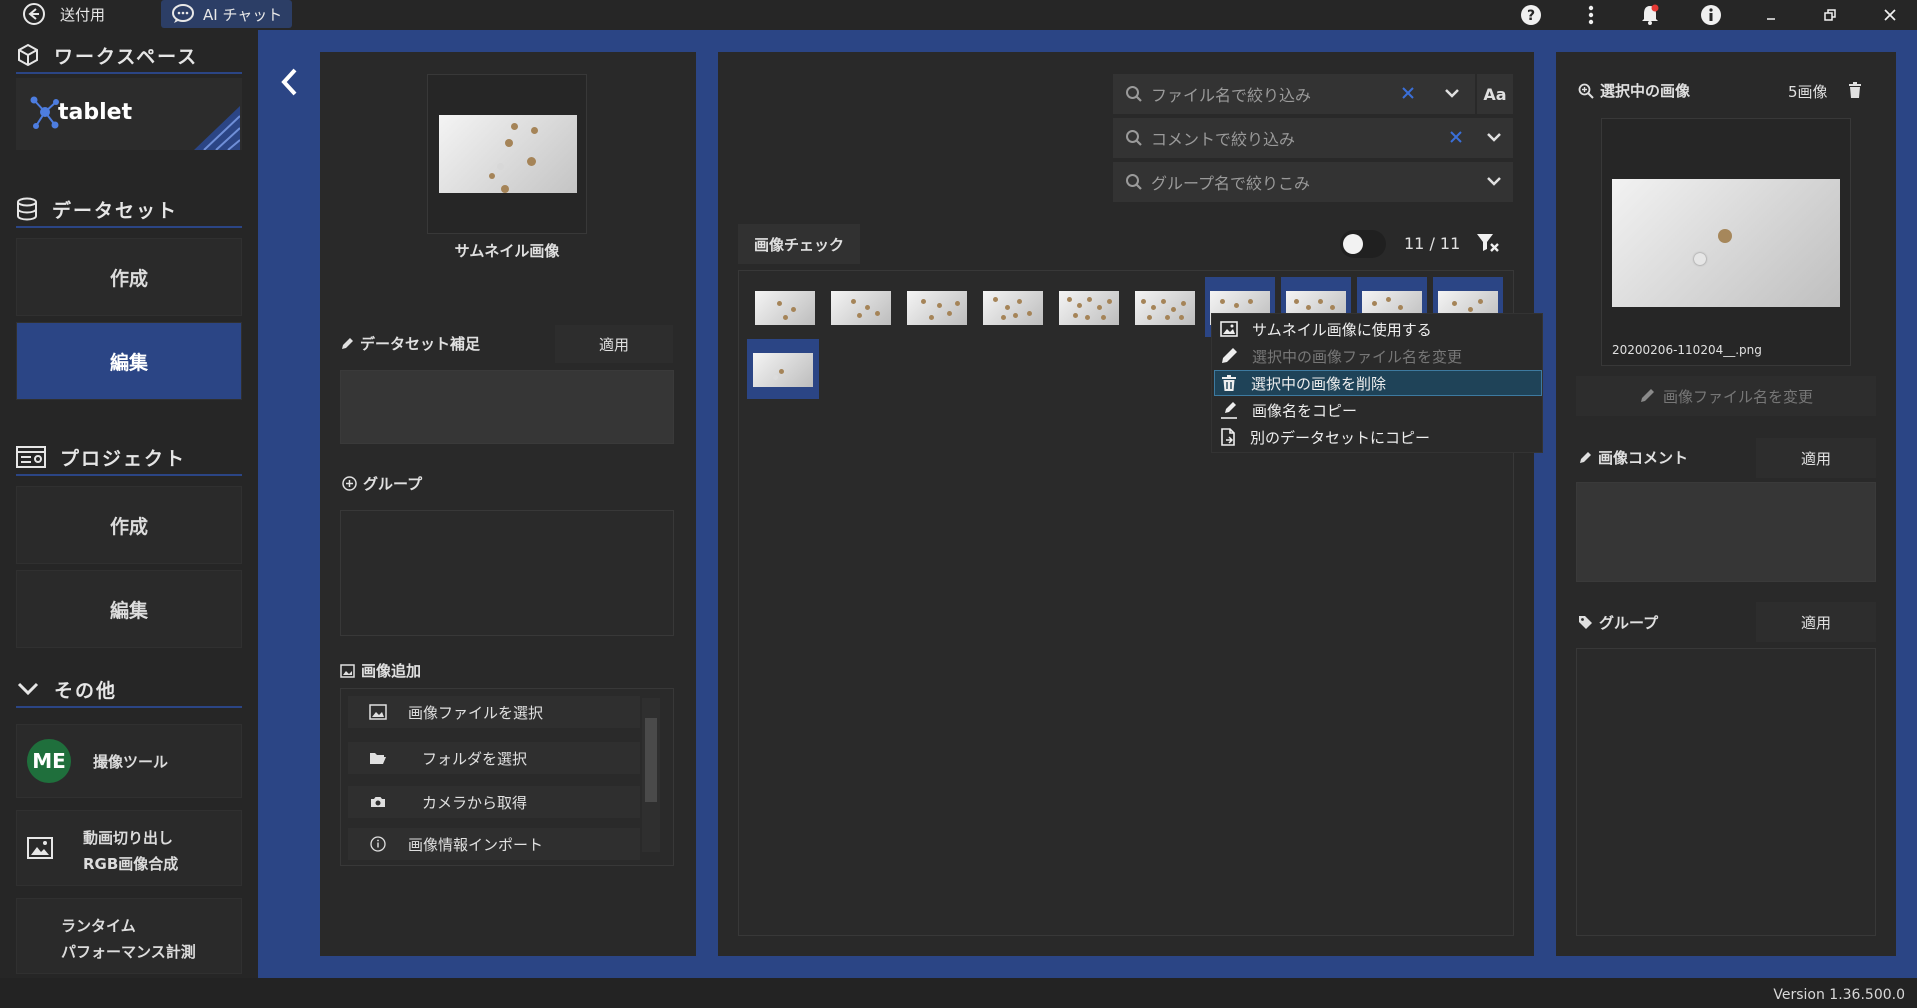 The height and width of the screenshot is (1008, 1917). Describe the element at coordinates (129, 277) in the screenshot. I see `dataset-create-button: 作成` at that location.